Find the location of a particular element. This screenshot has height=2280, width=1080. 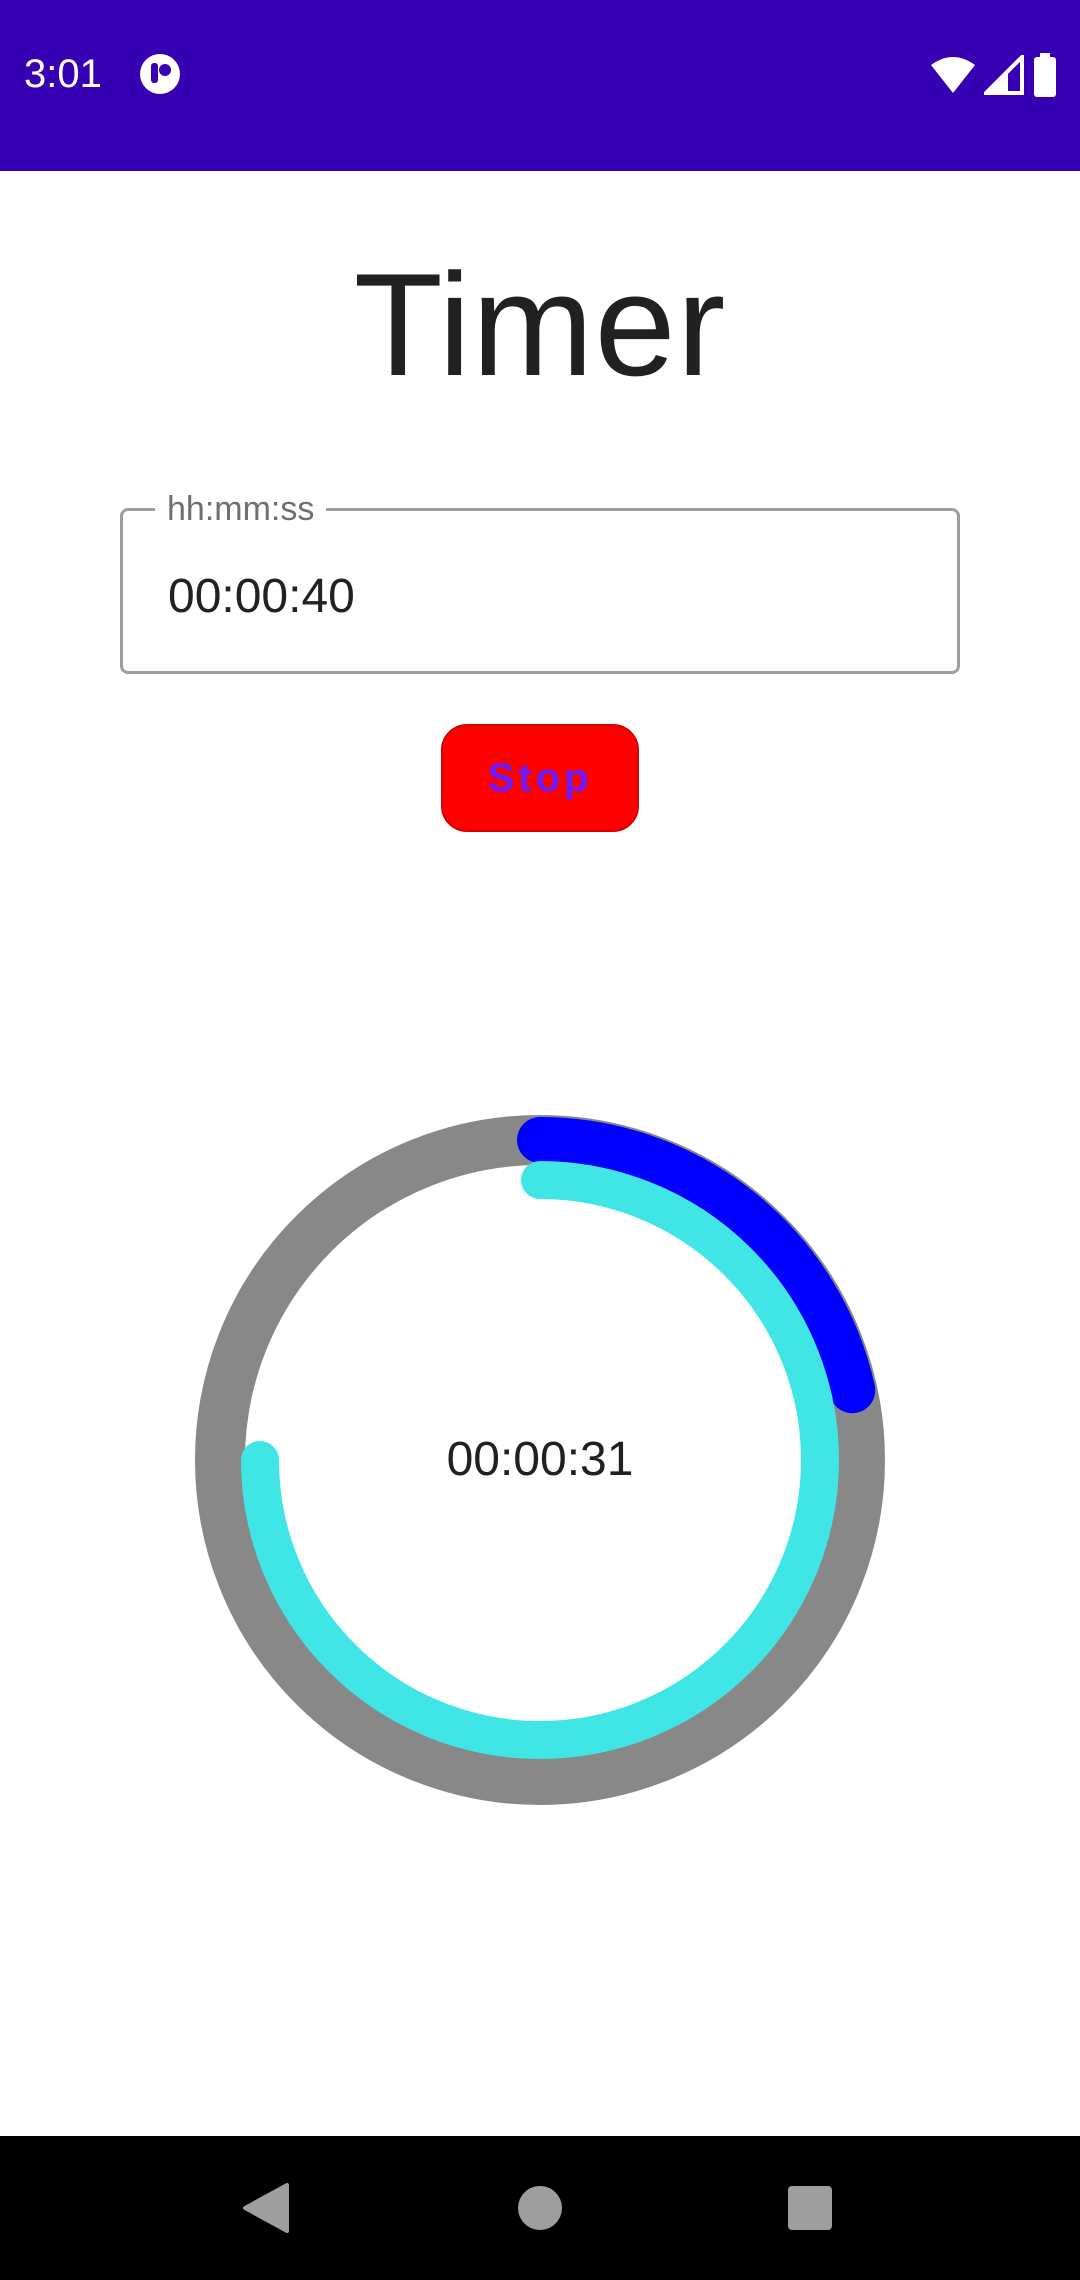

back-triangle-icon is located at coordinates (266, 2208).